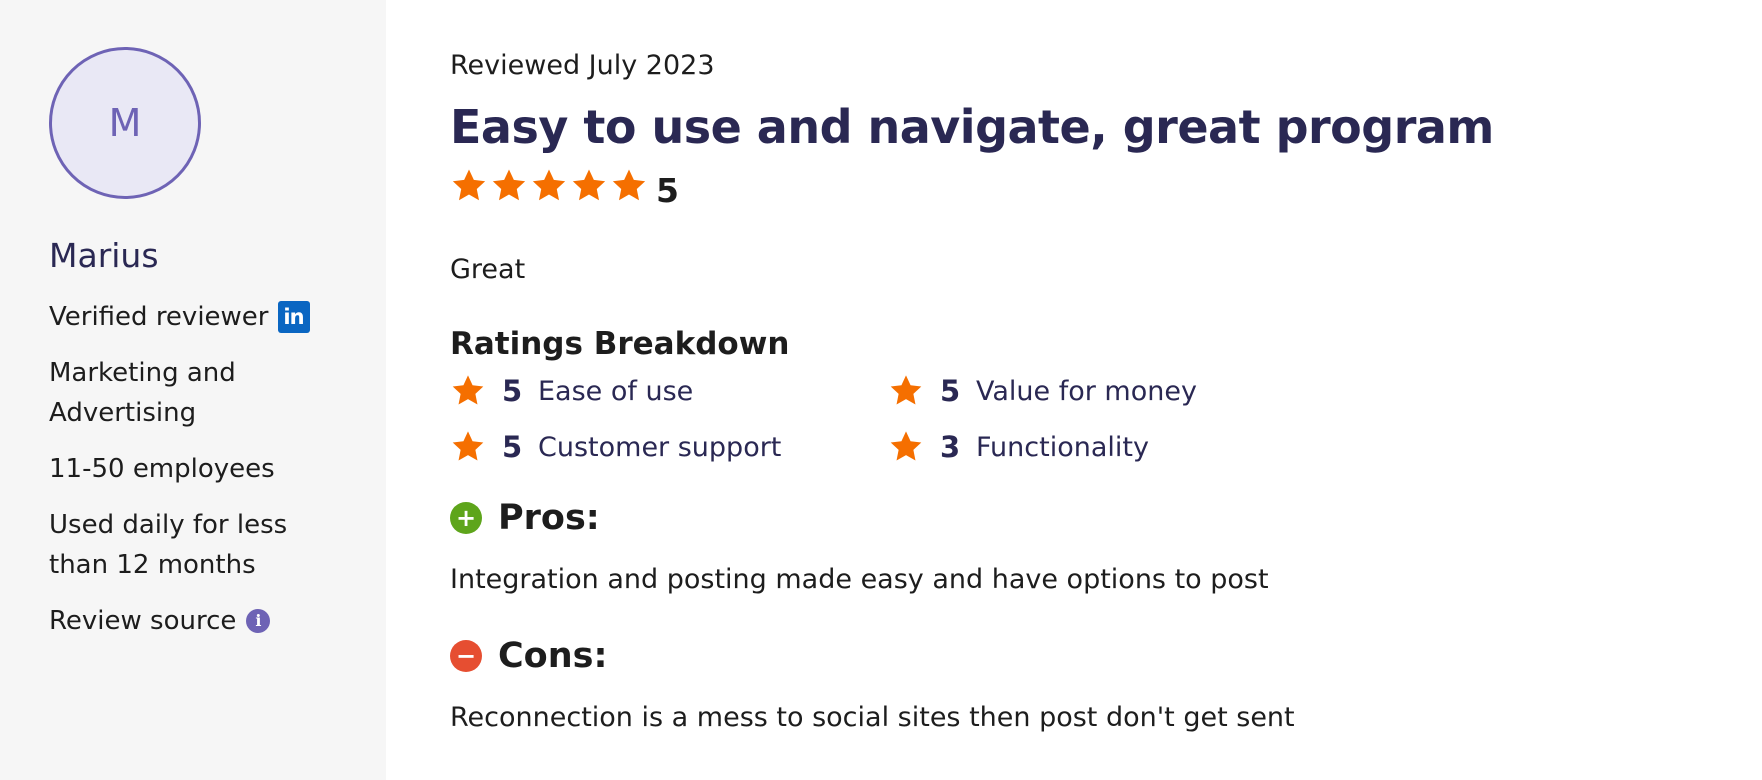 The height and width of the screenshot is (780, 1762). I want to click on rating-customer-support: 5 Customer support, so click(669, 447).